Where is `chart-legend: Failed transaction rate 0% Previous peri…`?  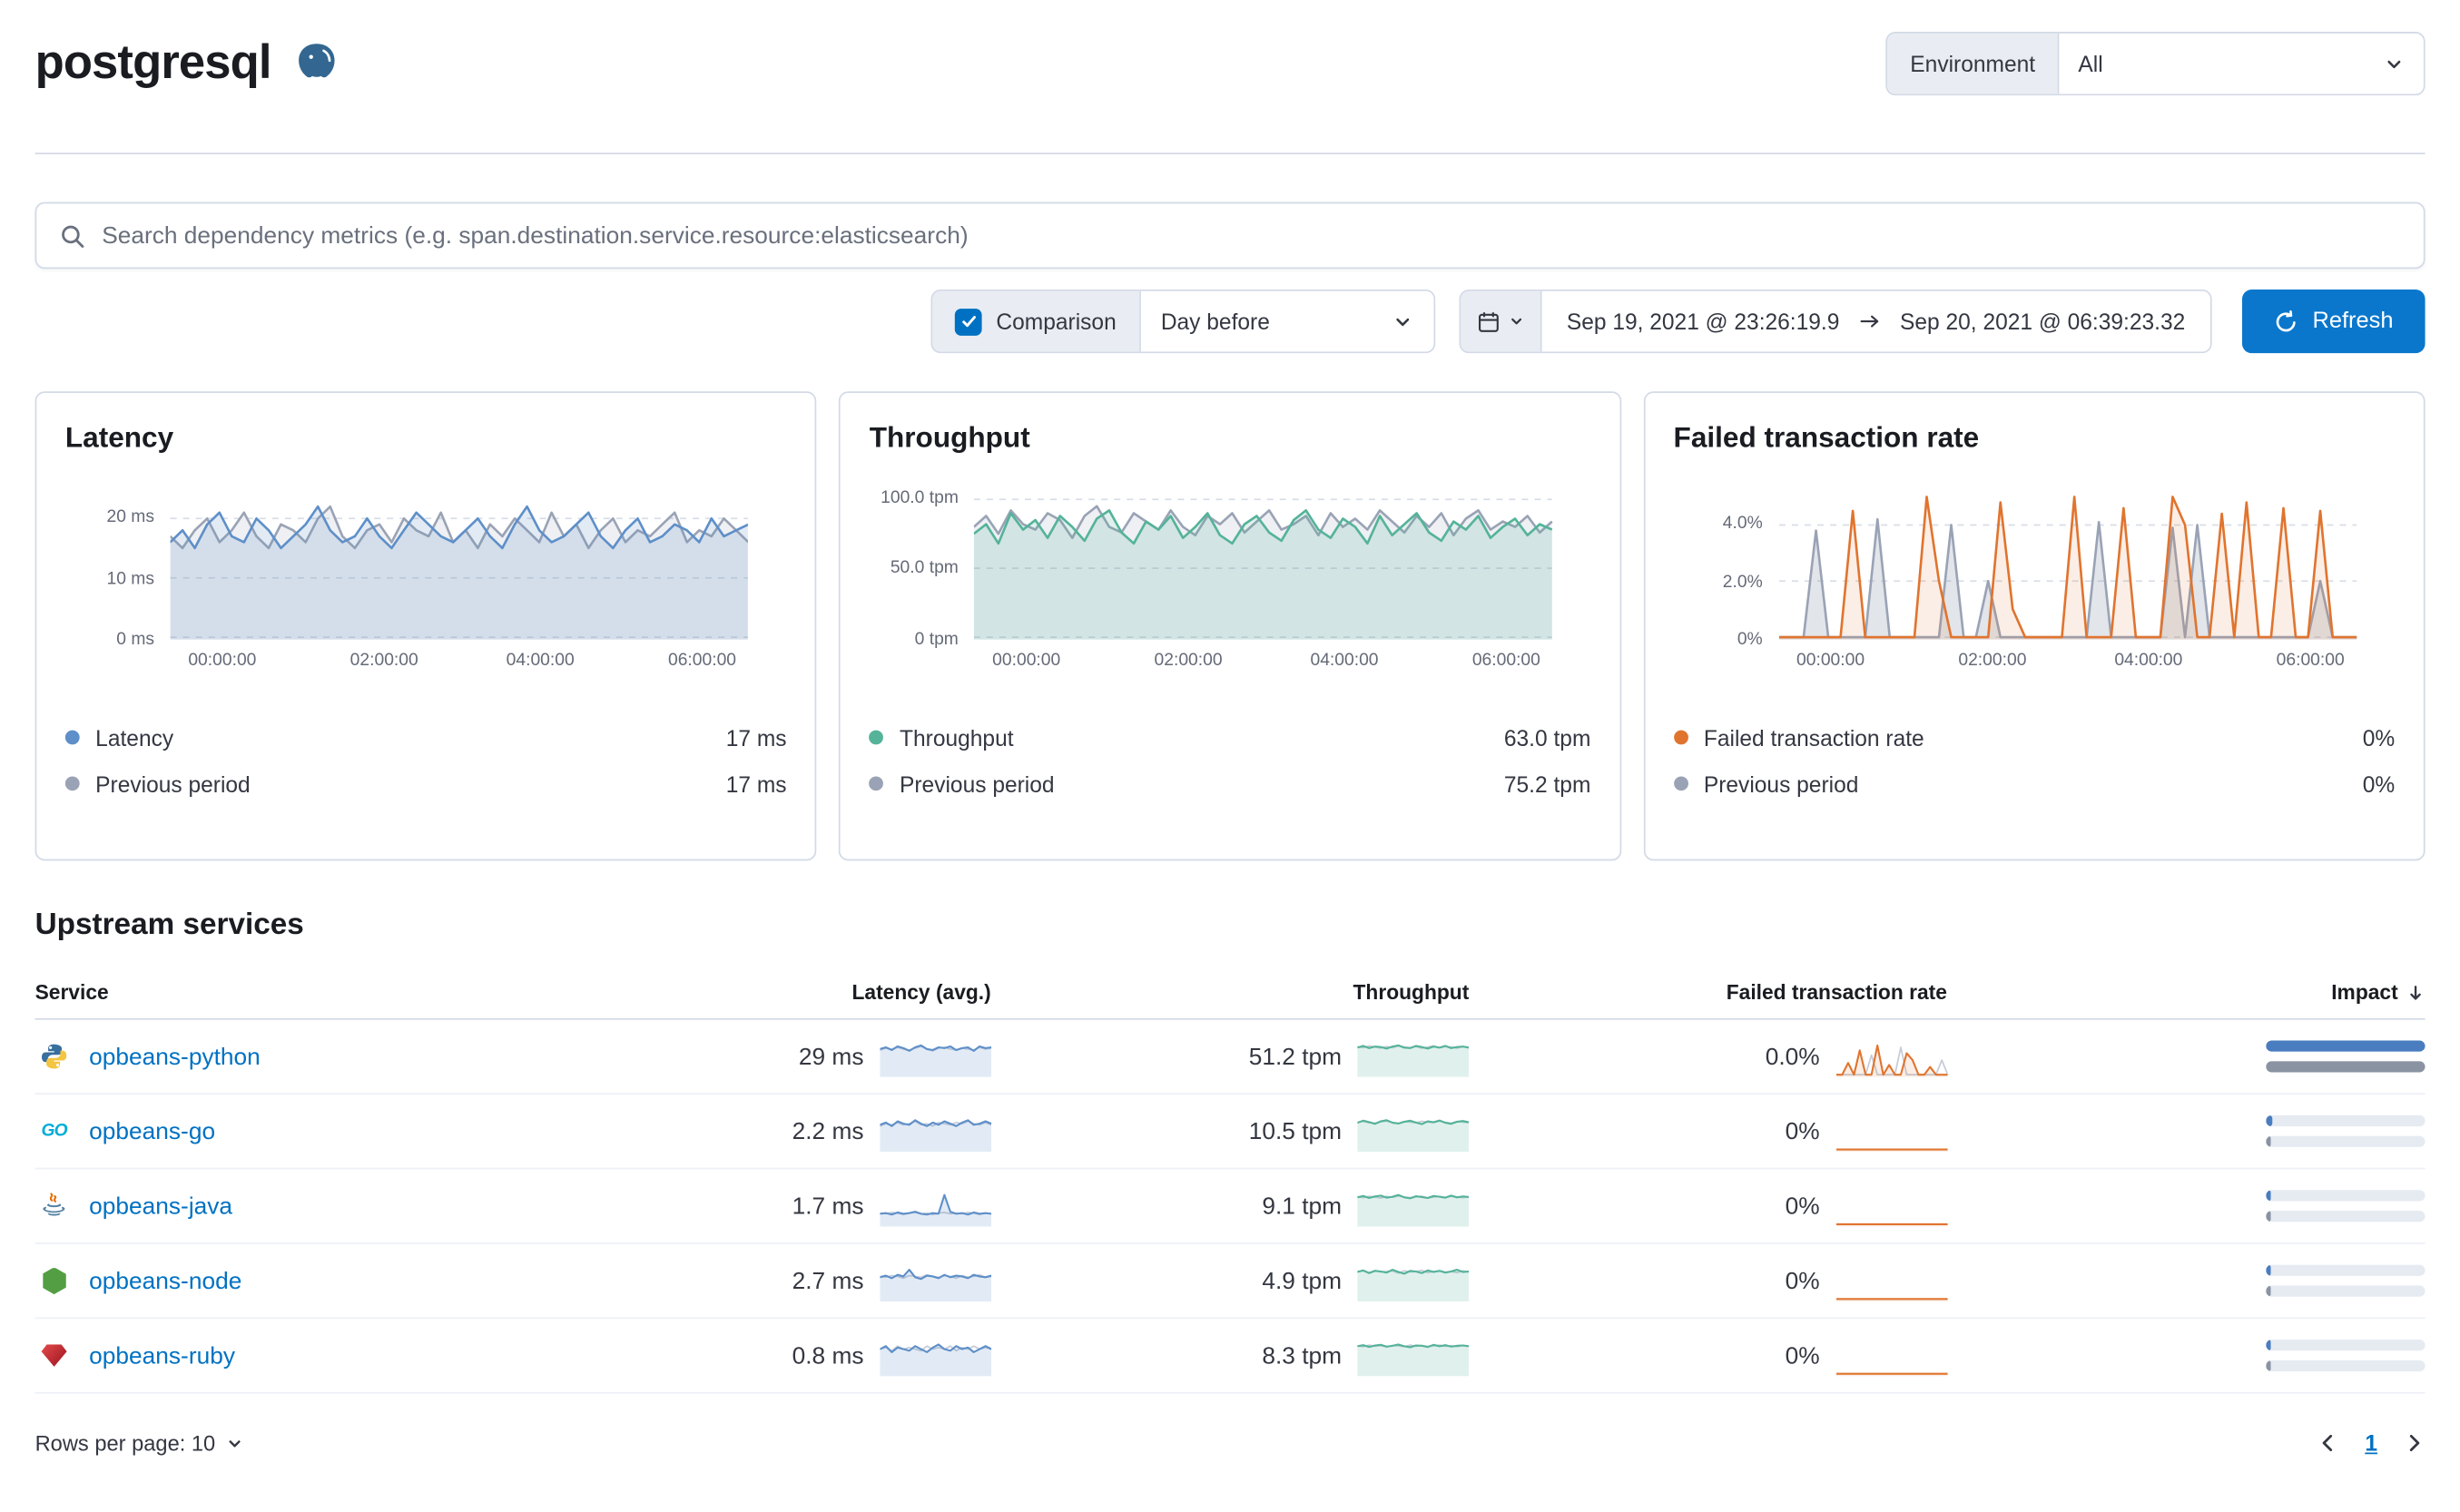 chart-legend: Failed transaction rate 0% Previous peri… is located at coordinates (2034, 760).